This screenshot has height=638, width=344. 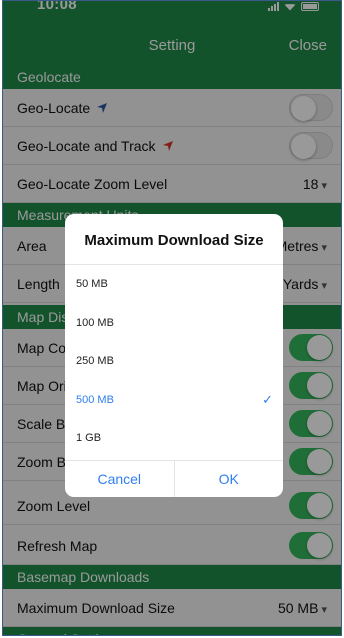 I want to click on option-1gb: 1 GB, so click(x=174, y=438).